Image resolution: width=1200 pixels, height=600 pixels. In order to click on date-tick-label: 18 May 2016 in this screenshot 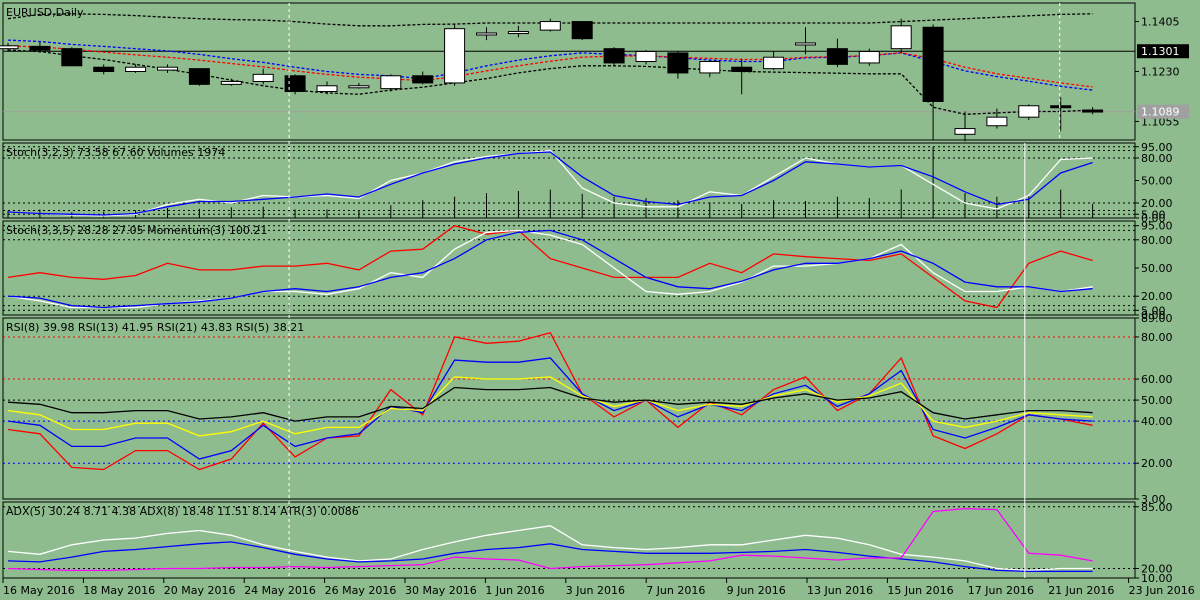, I will do `click(119, 590)`.